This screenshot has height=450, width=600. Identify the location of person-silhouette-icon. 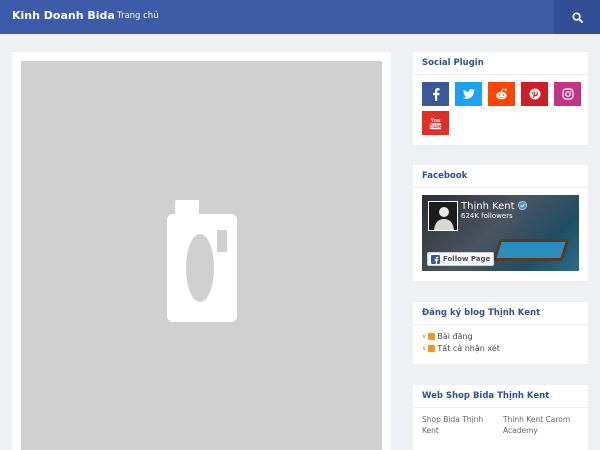
(444, 218).